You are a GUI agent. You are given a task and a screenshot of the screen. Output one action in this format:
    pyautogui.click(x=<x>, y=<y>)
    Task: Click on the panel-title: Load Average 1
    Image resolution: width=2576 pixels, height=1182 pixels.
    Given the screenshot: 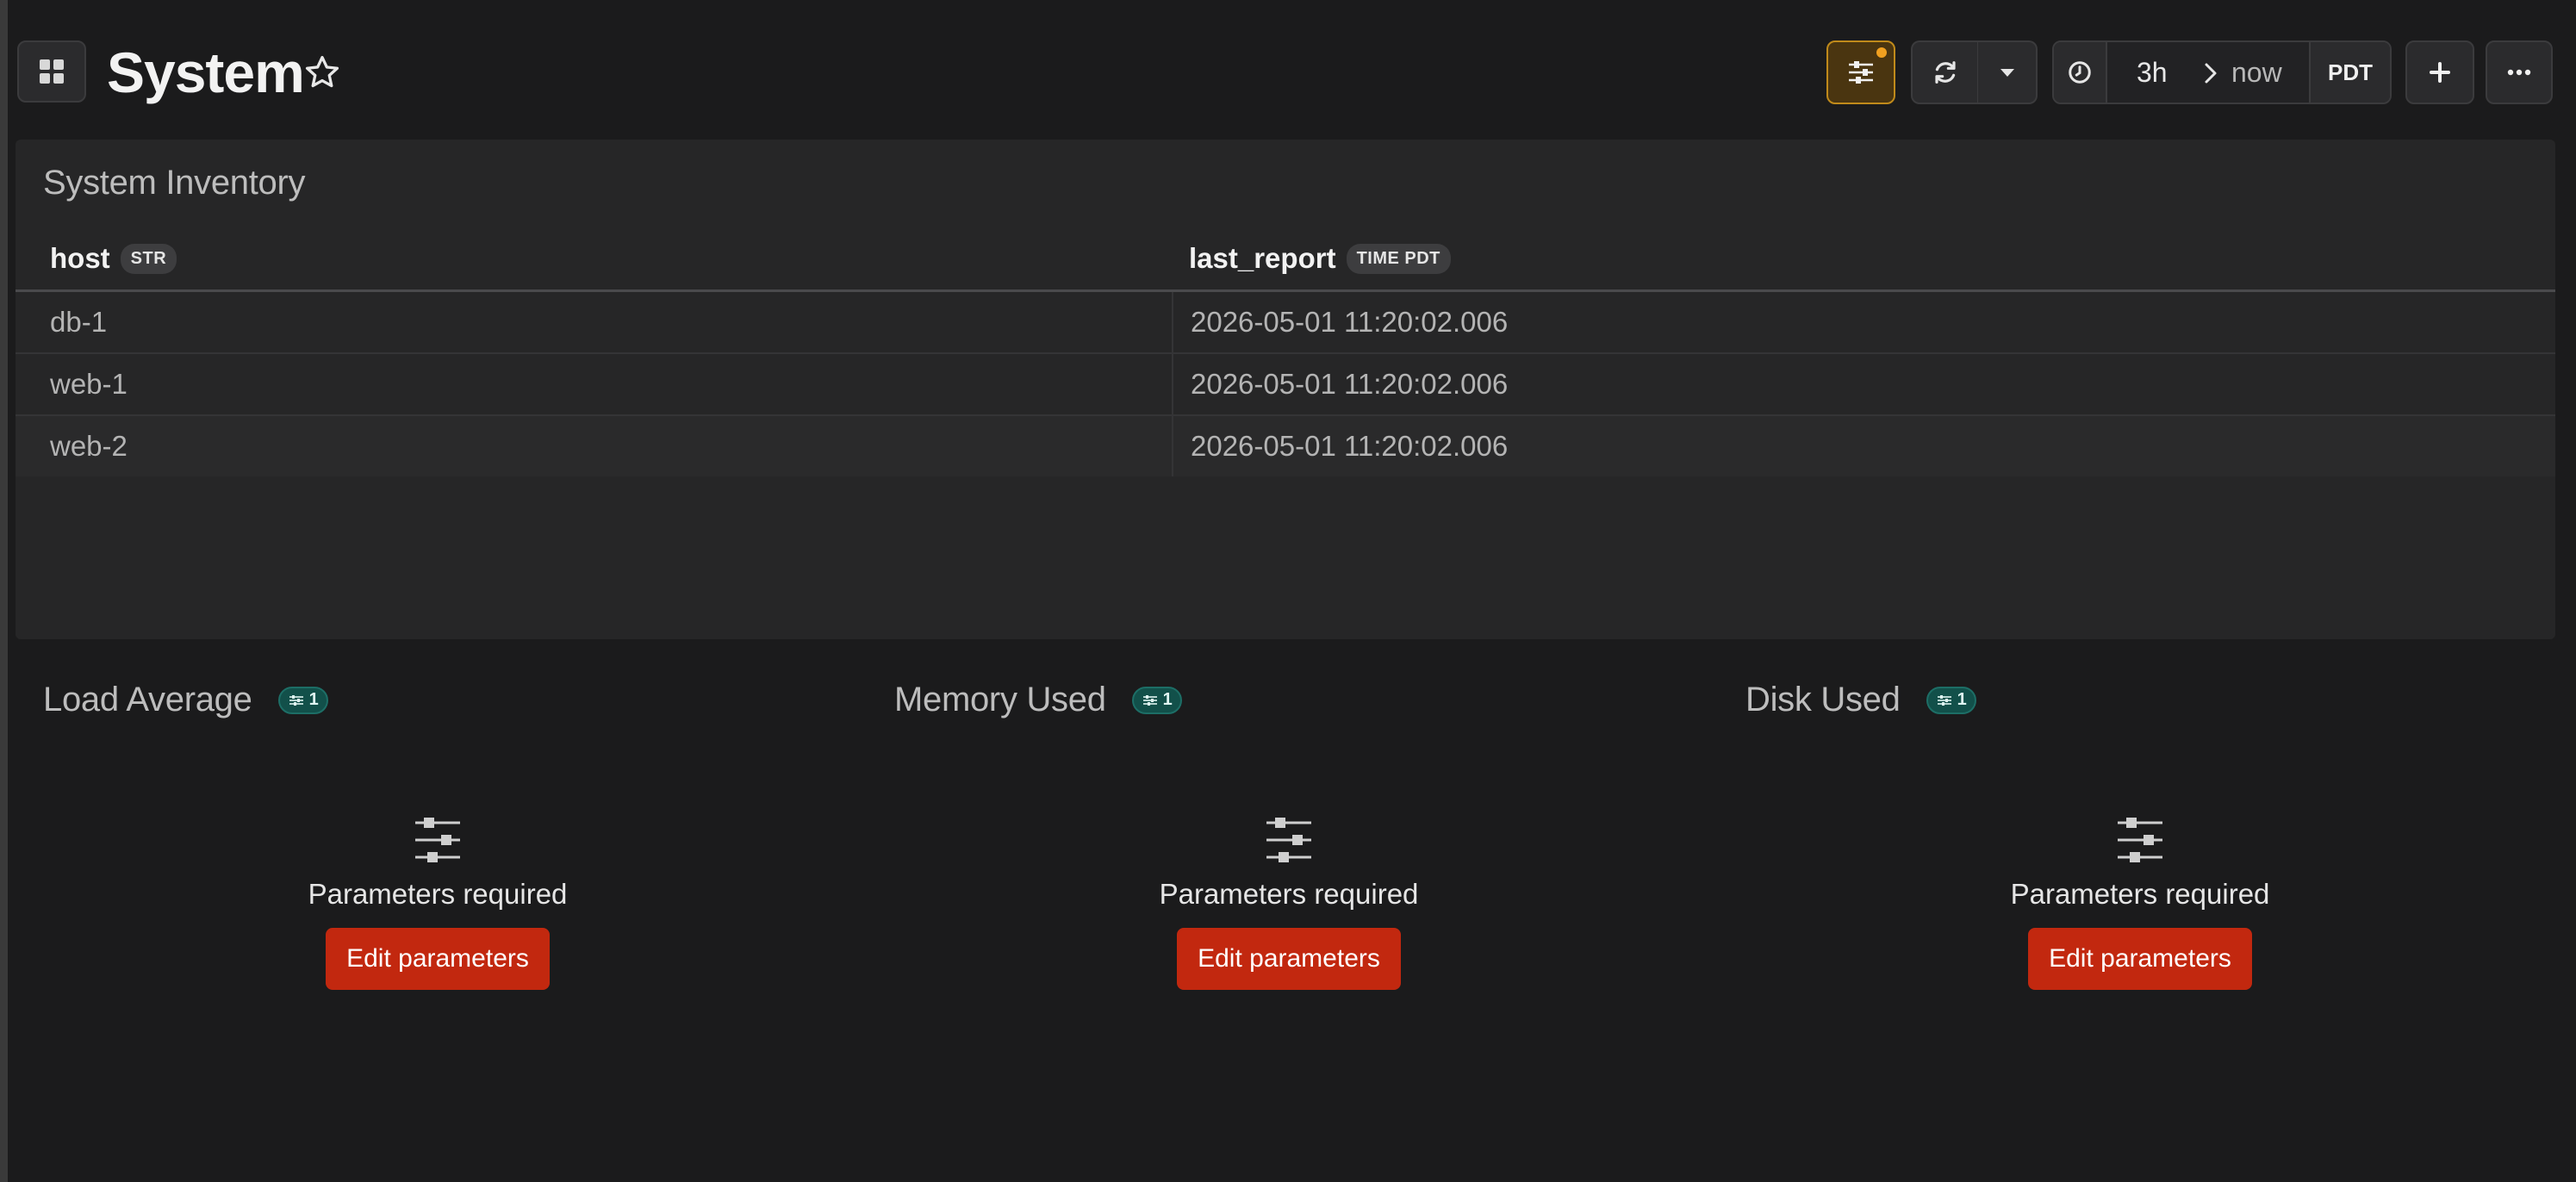 What is the action you would take?
    pyautogui.click(x=186, y=700)
    